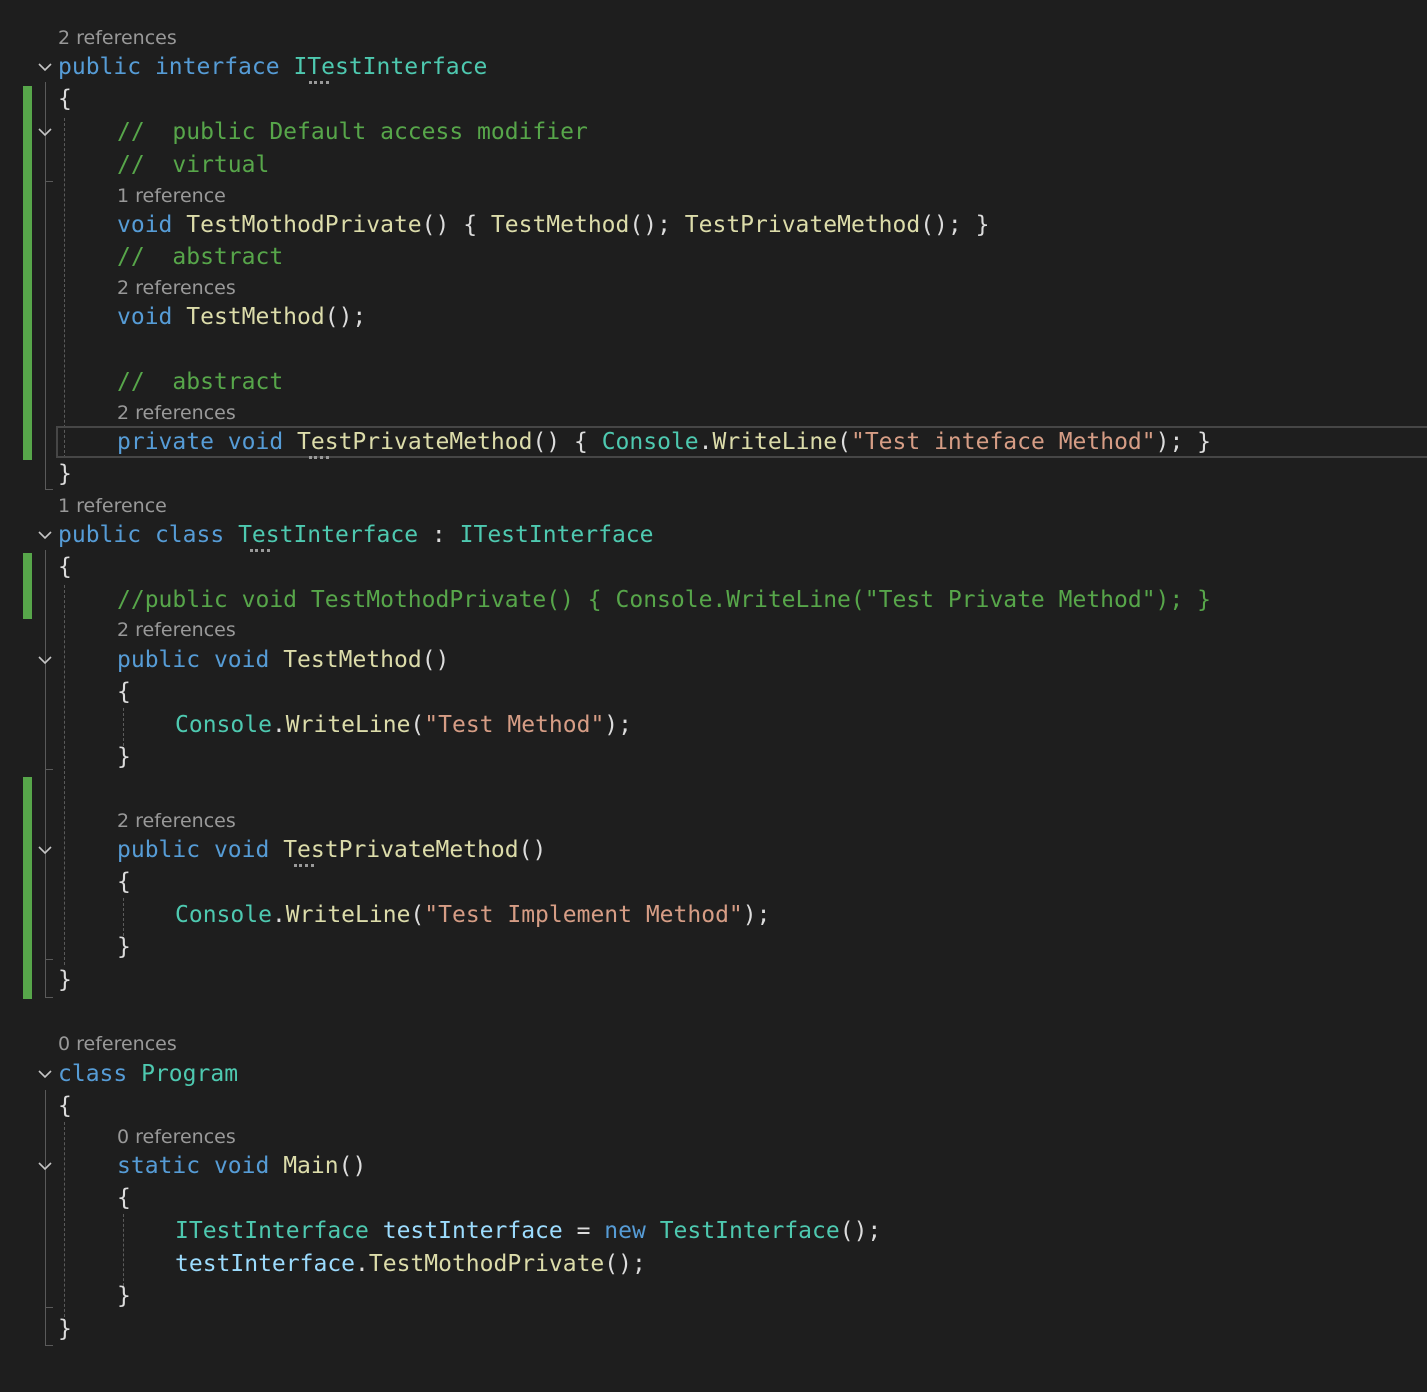  What do you see at coordinates (772, 165) in the screenshot?
I see `code-line: // virtual` at bounding box center [772, 165].